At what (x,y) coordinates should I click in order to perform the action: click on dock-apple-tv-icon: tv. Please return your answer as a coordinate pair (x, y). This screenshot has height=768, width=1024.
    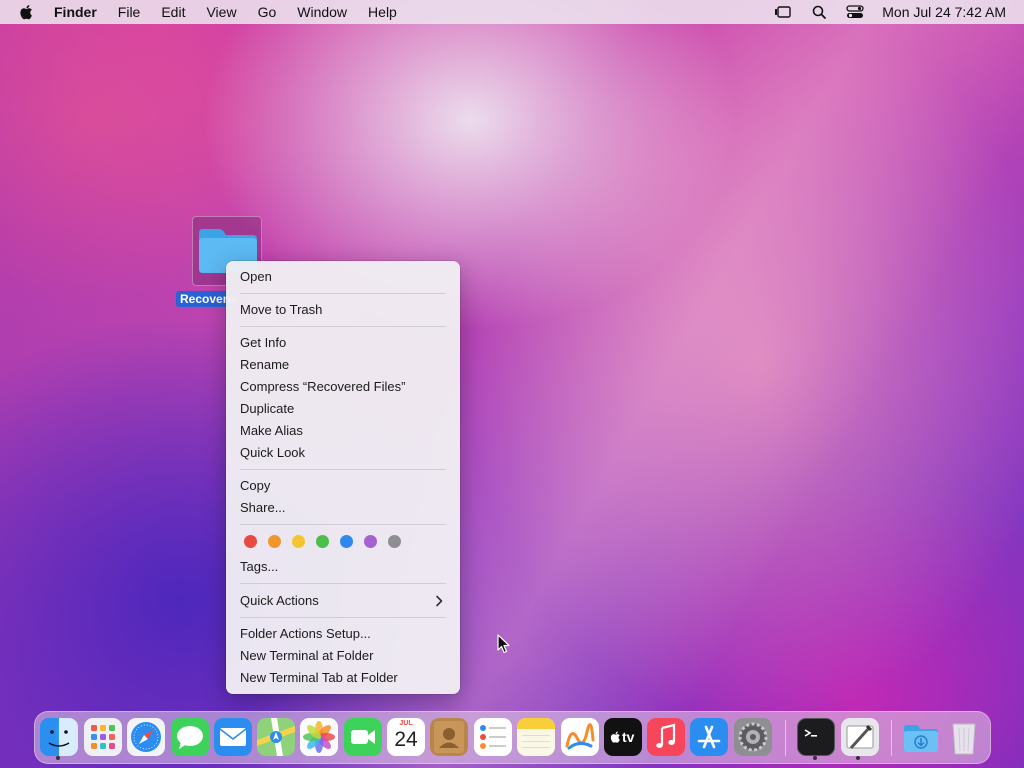
    Looking at the image, I should click on (623, 737).